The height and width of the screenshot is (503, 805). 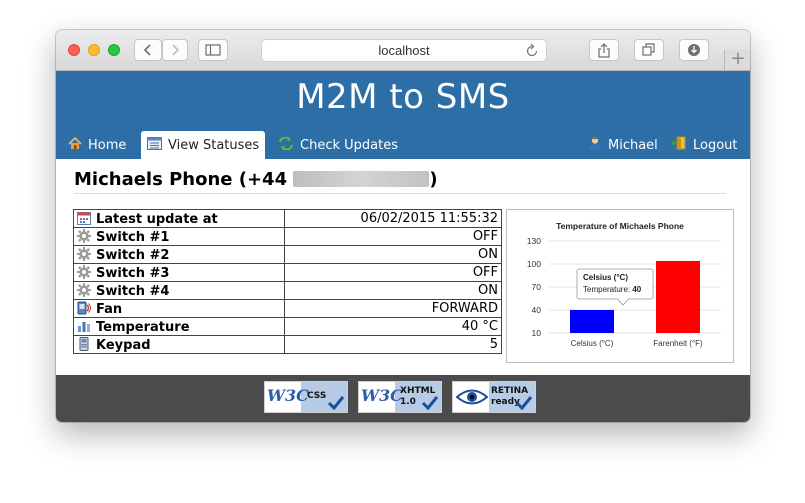 What do you see at coordinates (494, 397) in the screenshot?
I see `retina-ready-badge: RETINA ready` at bounding box center [494, 397].